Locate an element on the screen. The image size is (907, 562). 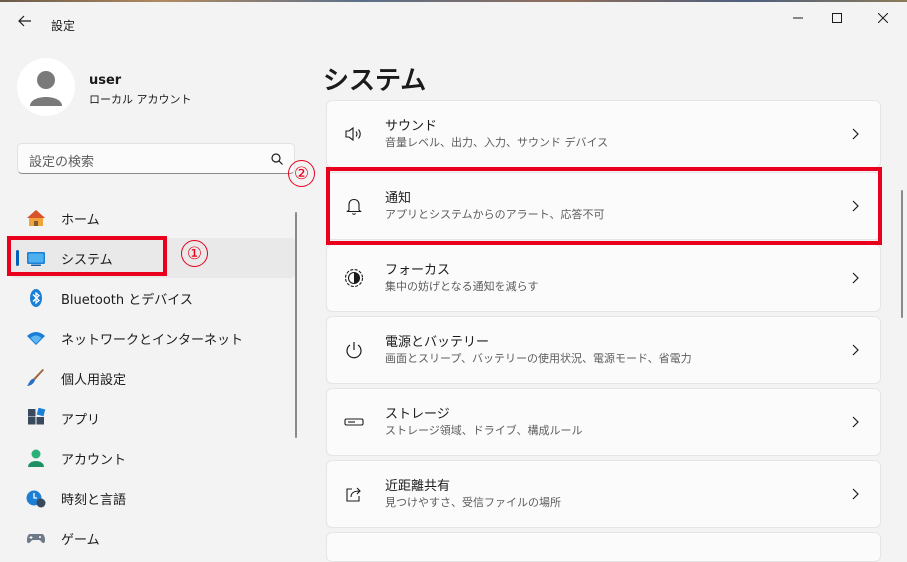
search-input: 設定の検索 is located at coordinates (156, 158).